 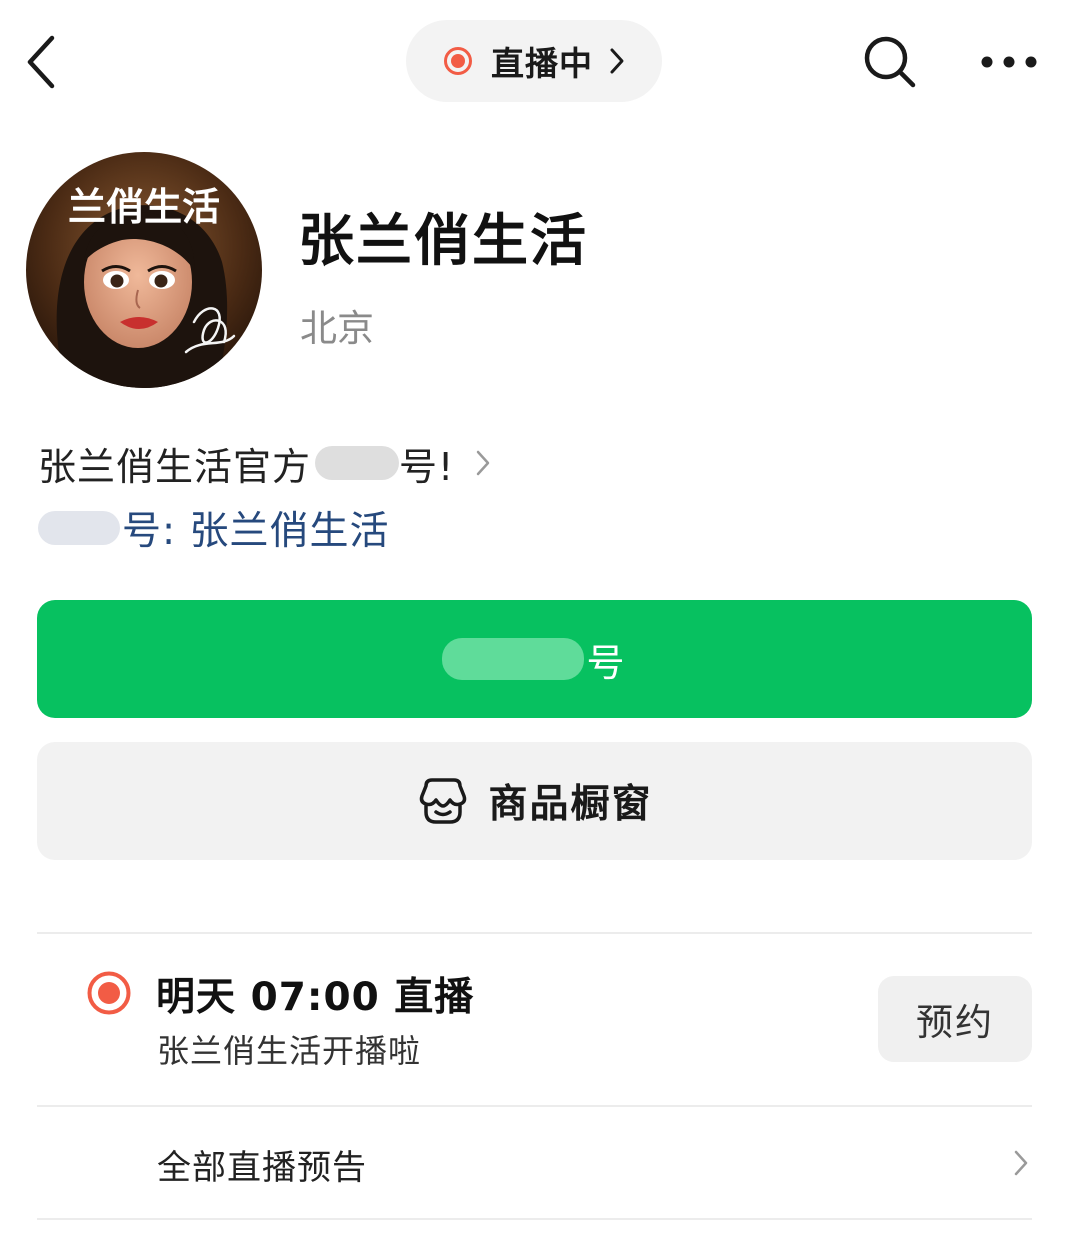 What do you see at coordinates (315, 997) in the screenshot?
I see `live-preview-title: 明天 07:00 直播` at bounding box center [315, 997].